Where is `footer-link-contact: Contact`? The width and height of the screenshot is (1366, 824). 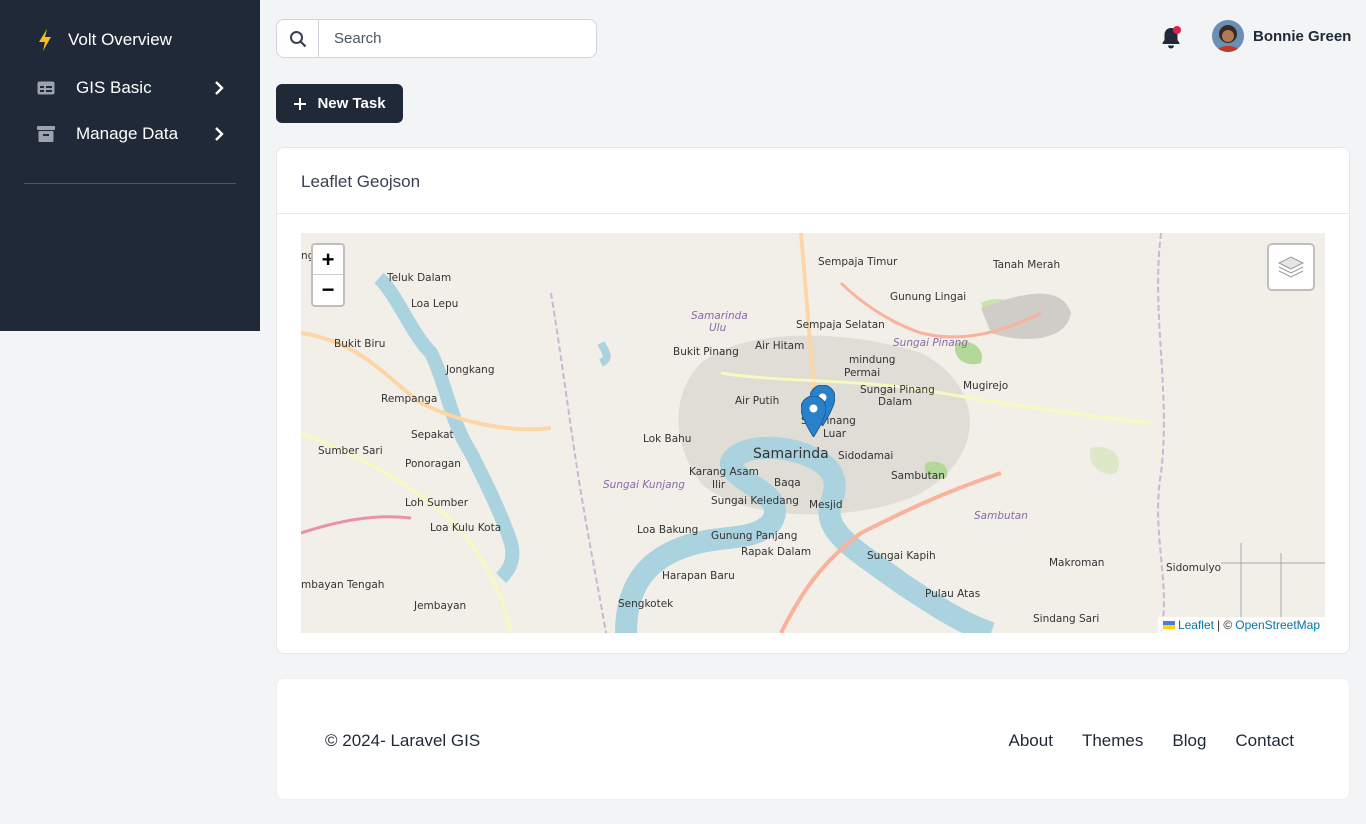 footer-link-contact: Contact is located at coordinates (1264, 741).